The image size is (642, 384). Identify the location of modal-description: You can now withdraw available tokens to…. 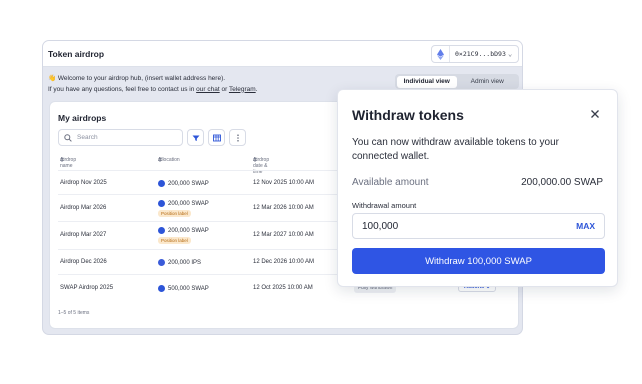
(455, 149).